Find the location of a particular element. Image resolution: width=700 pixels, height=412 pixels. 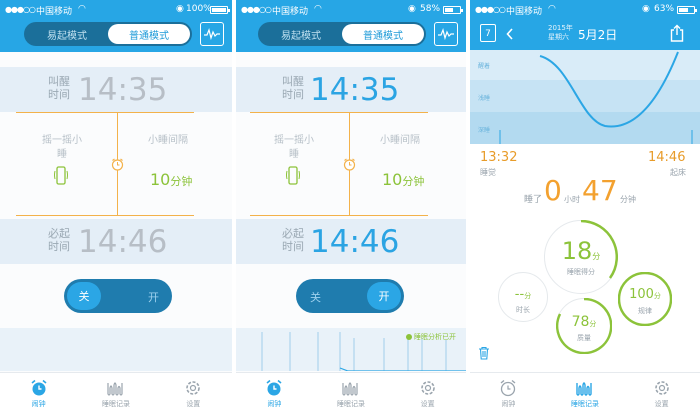

sleep-curve is located at coordinates (596, 97).